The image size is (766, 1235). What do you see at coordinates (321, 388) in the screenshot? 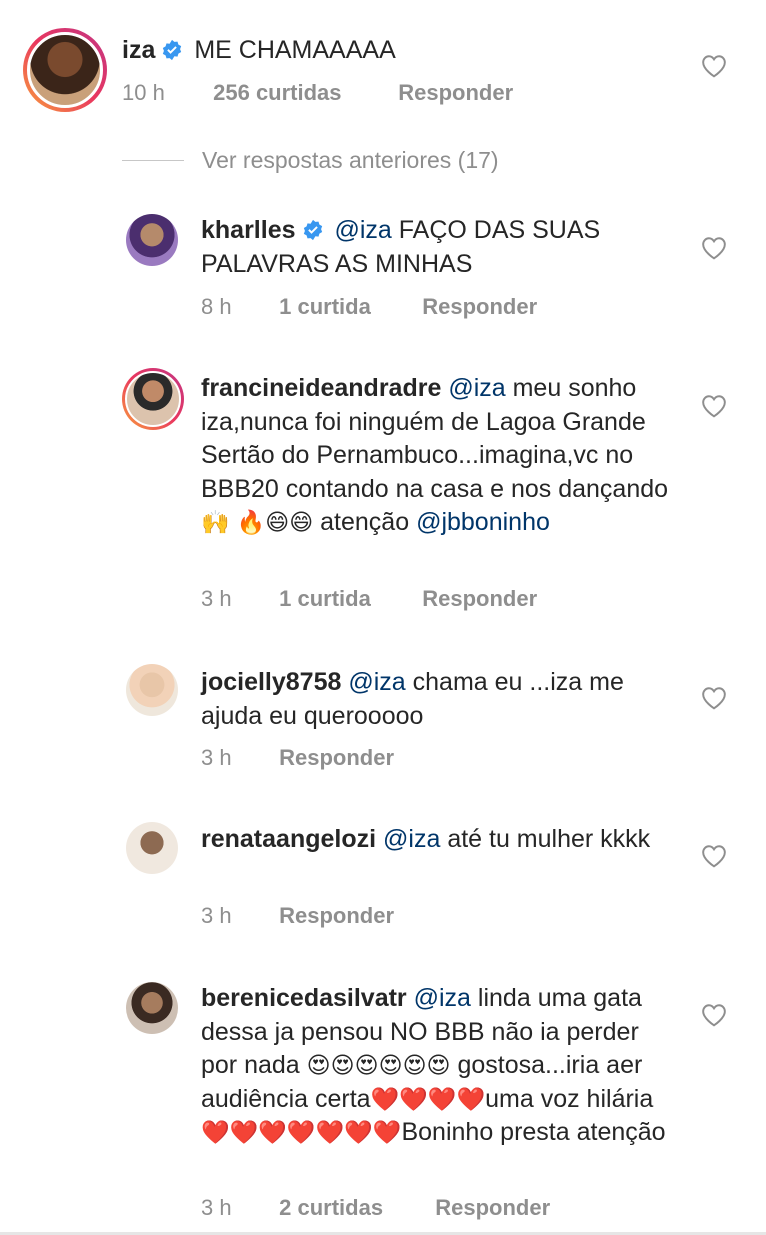
I see `username: francineideandradre` at bounding box center [321, 388].